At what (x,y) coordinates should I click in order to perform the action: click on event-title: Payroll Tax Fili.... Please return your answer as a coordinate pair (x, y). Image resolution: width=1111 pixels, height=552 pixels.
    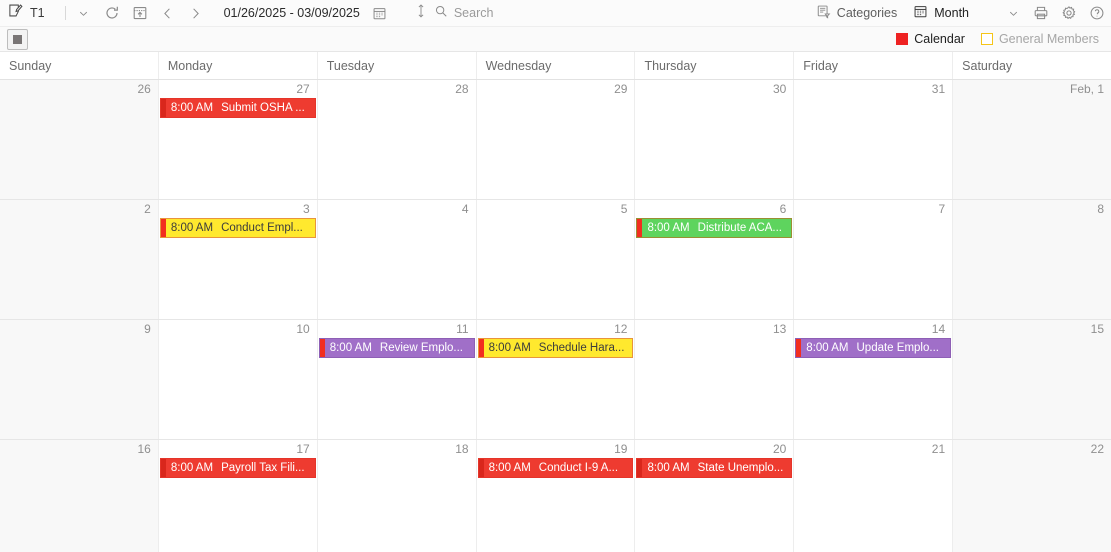
    Looking at the image, I should click on (263, 468).